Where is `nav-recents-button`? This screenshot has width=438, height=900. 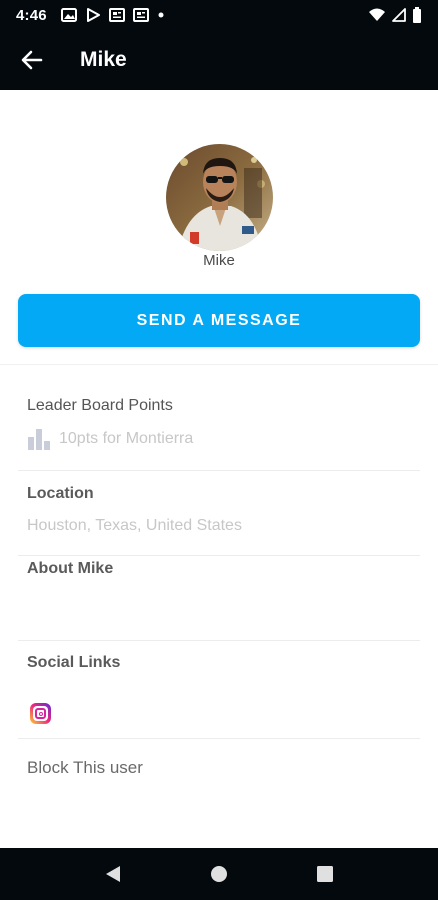
nav-recents-button is located at coordinates (325, 874).